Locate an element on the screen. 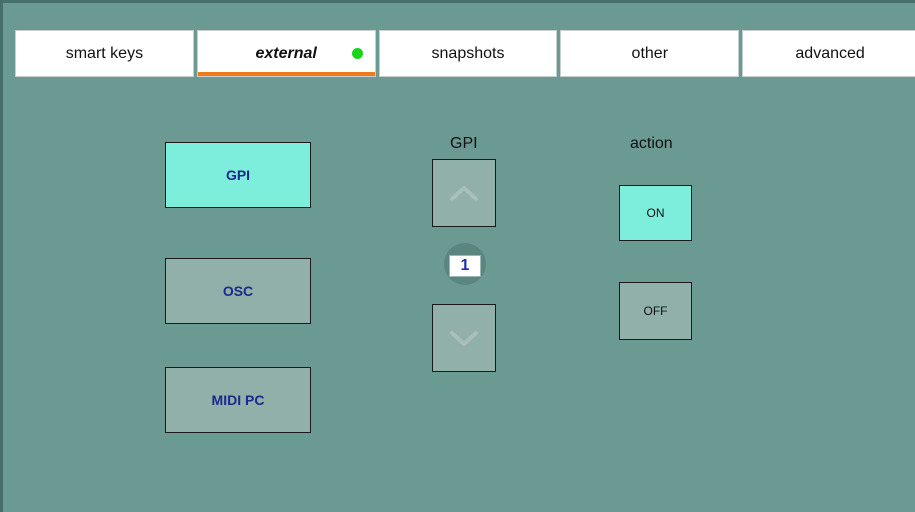 This screenshot has width=915, height=512. gpi-number-display: 1 is located at coordinates (465, 266).